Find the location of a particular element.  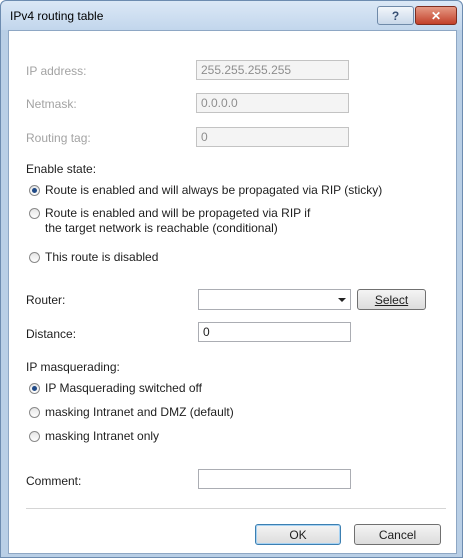

distance-input: 0 is located at coordinates (274, 332).